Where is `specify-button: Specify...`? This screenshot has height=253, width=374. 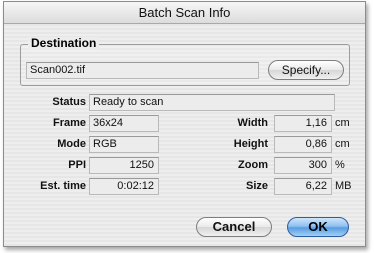
specify-button: Specify... is located at coordinates (306, 70).